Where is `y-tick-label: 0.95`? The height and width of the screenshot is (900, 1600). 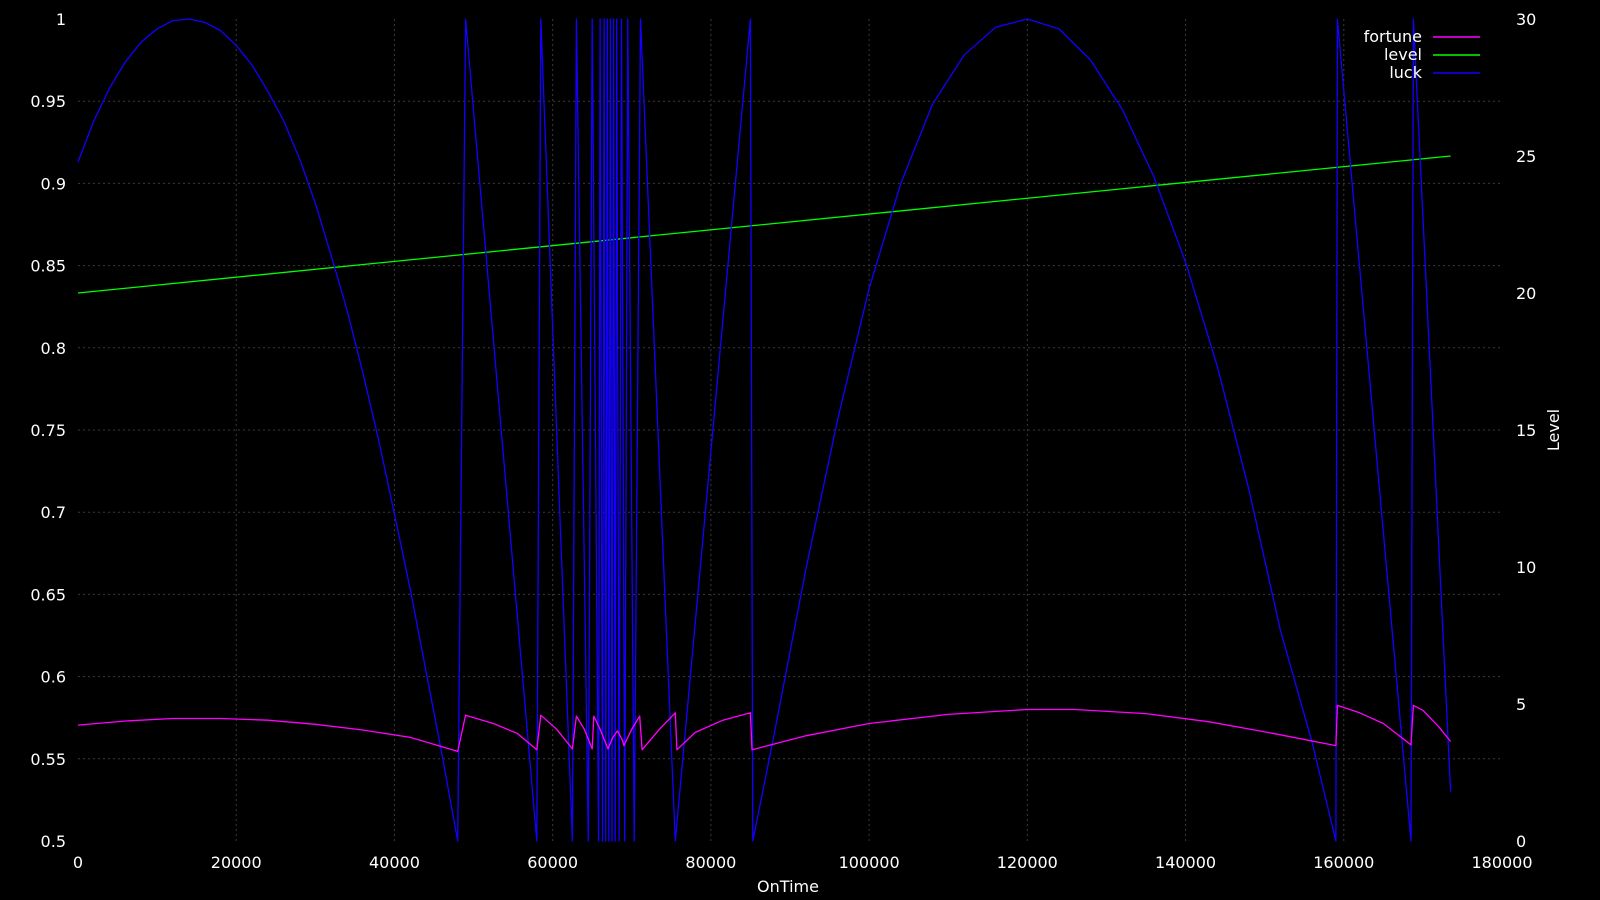 y-tick-label: 0.95 is located at coordinates (48, 101).